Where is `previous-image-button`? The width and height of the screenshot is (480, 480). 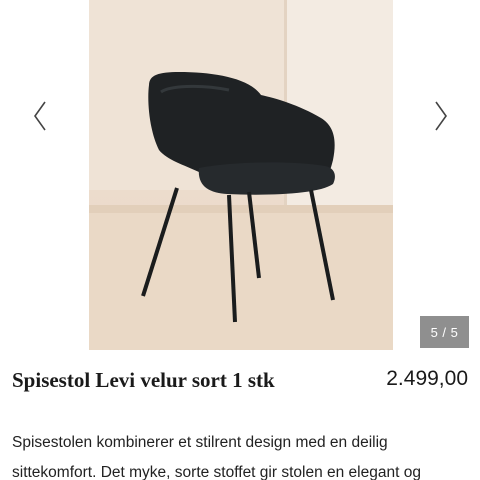 previous-image-button is located at coordinates (40, 116).